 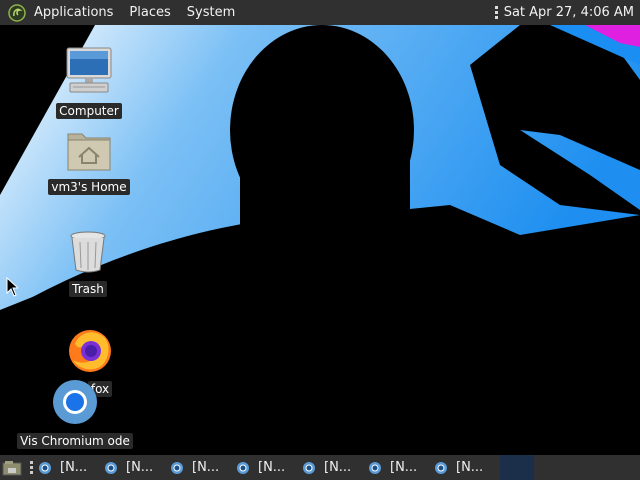 I want to click on system-menu: System, so click(x=211, y=12).